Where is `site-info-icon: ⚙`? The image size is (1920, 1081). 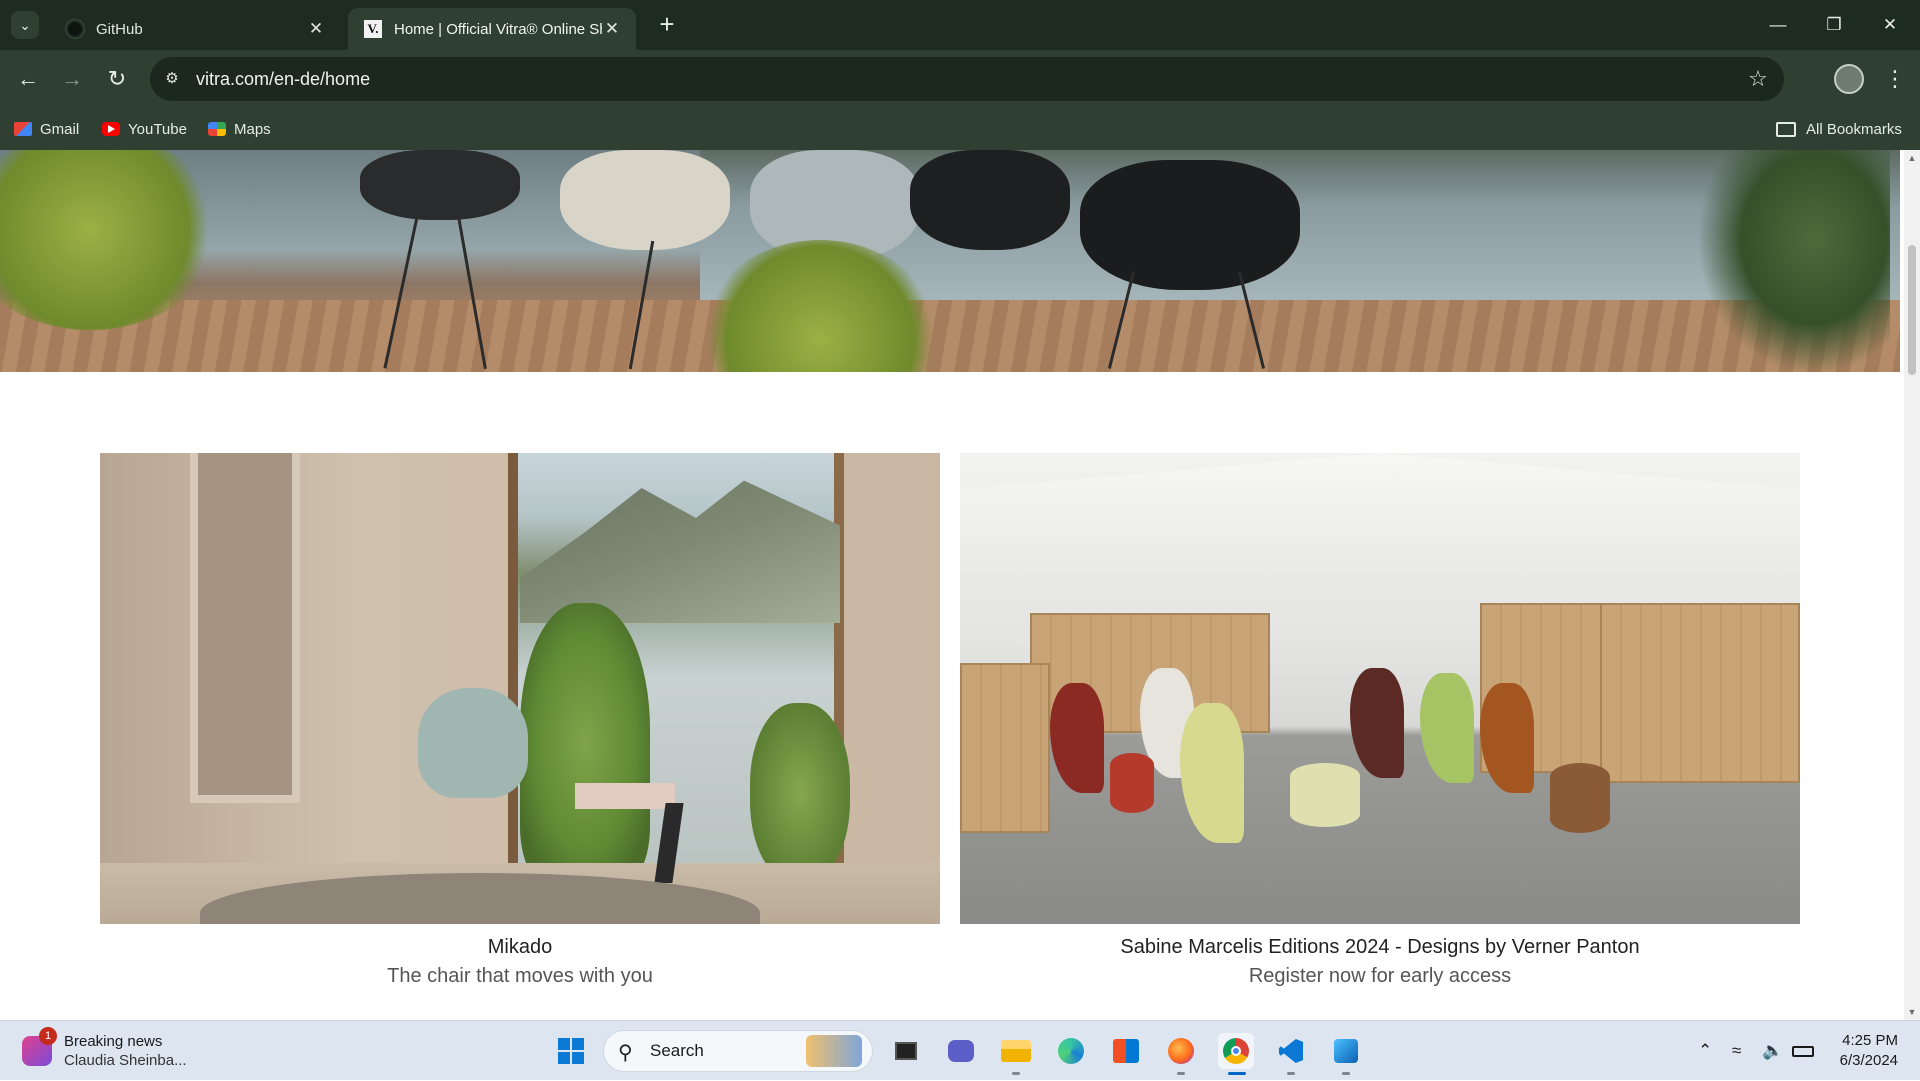
site-info-icon: ⚙ is located at coordinates (172, 79).